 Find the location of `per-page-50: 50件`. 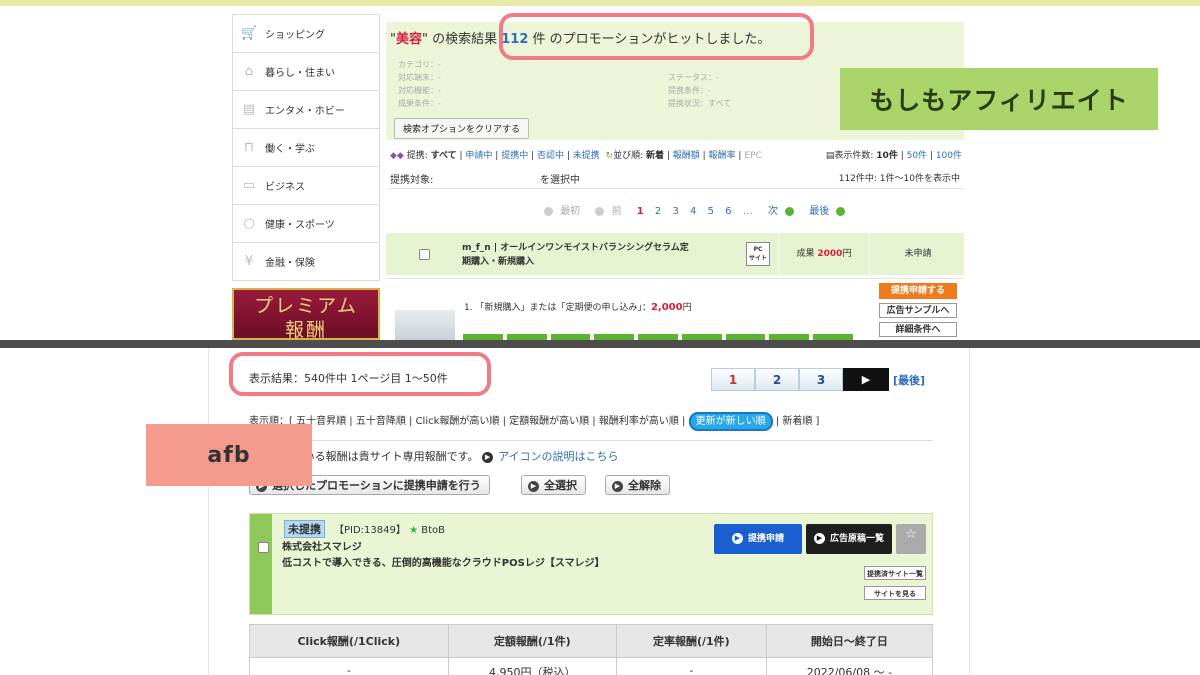

per-page-50: 50件 is located at coordinates (917, 156).